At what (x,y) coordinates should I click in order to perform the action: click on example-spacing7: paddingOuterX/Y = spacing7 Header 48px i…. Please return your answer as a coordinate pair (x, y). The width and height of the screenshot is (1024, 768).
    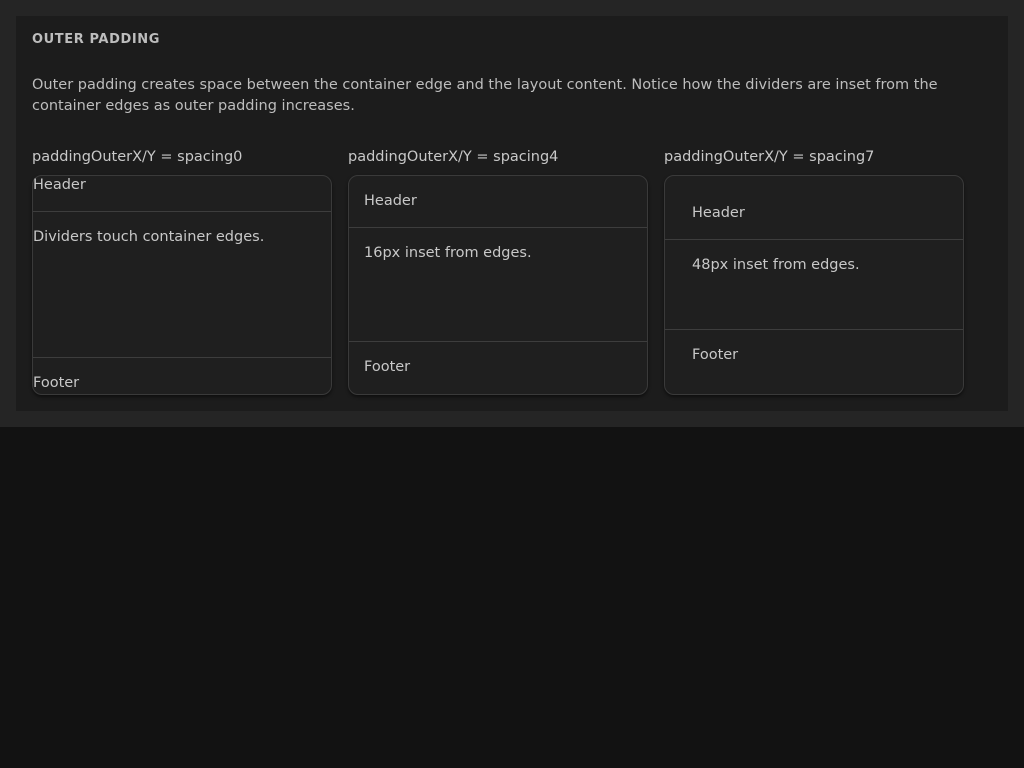
    Looking at the image, I should click on (814, 271).